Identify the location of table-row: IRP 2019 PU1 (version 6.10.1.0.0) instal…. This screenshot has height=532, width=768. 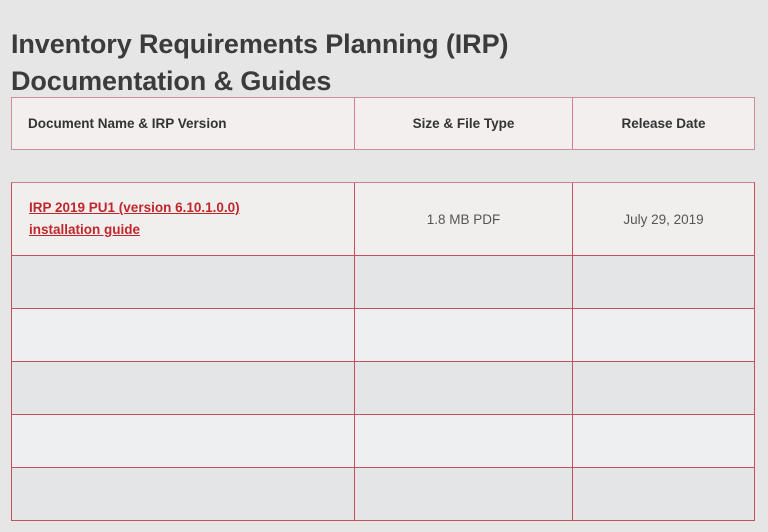
(383, 219).